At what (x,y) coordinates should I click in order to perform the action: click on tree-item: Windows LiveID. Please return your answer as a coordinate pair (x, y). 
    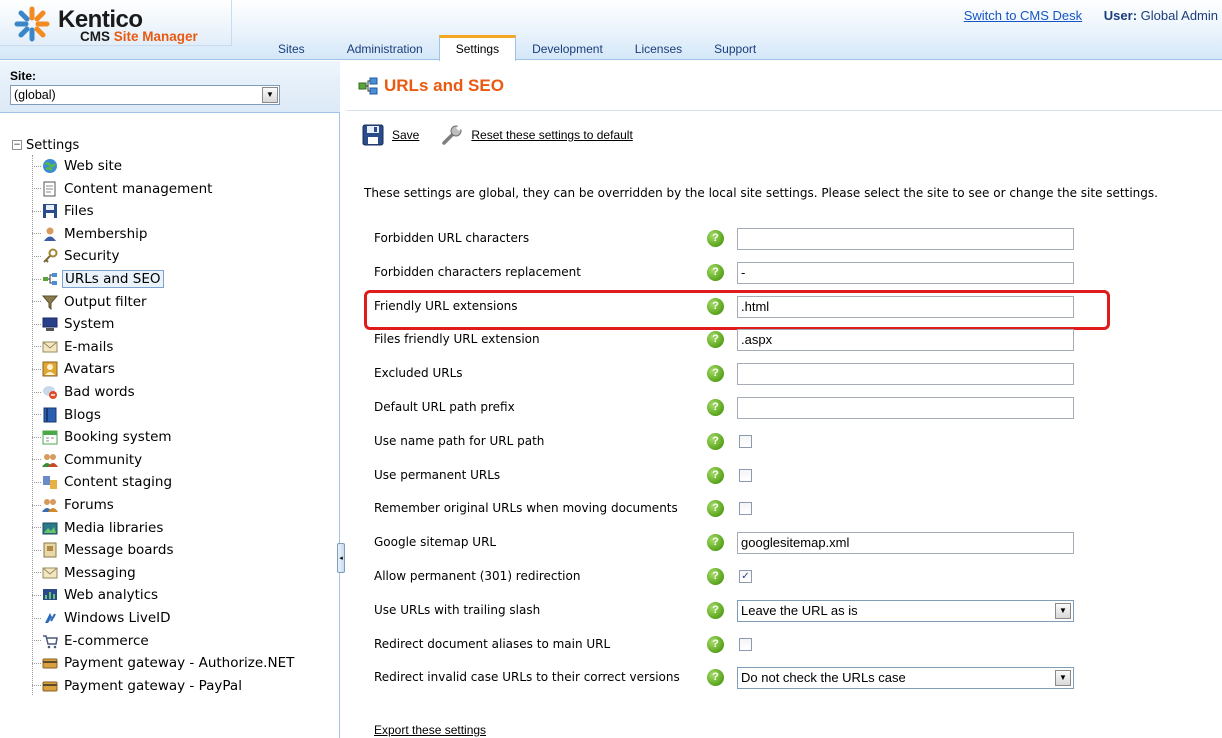
    Looking at the image, I should click on (102, 618).